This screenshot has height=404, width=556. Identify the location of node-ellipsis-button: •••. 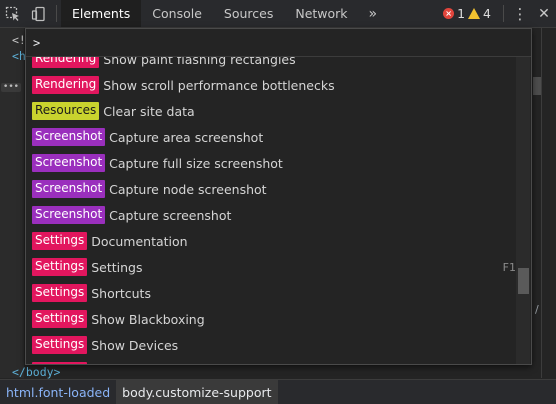
(11, 87).